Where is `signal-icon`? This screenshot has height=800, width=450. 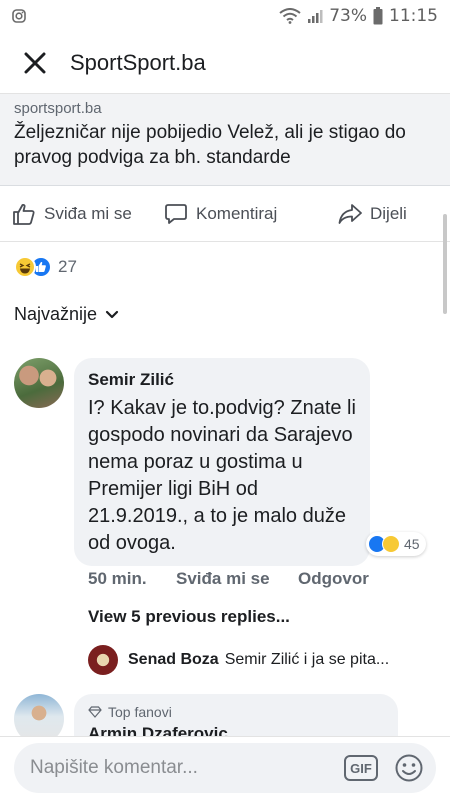 signal-icon is located at coordinates (315, 16).